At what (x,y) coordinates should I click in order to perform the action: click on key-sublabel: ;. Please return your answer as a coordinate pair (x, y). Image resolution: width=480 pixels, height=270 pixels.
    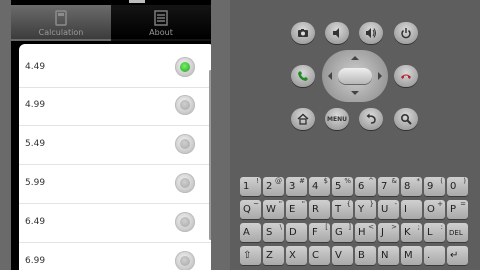
    Looking at the image, I should click on (418, 227).